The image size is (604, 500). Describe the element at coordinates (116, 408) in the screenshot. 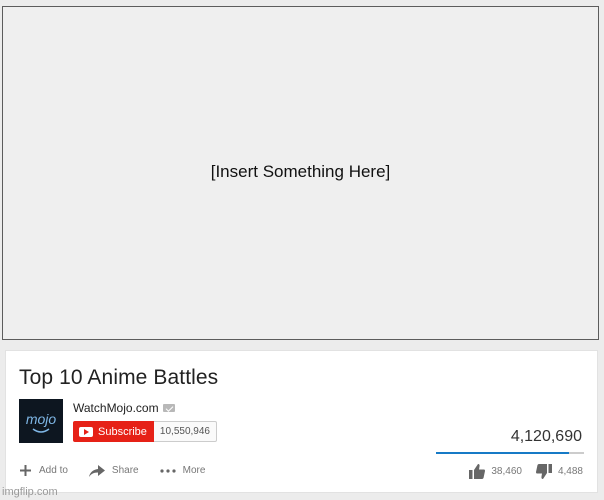

I see `channel-name: WatchMojo.com` at that location.